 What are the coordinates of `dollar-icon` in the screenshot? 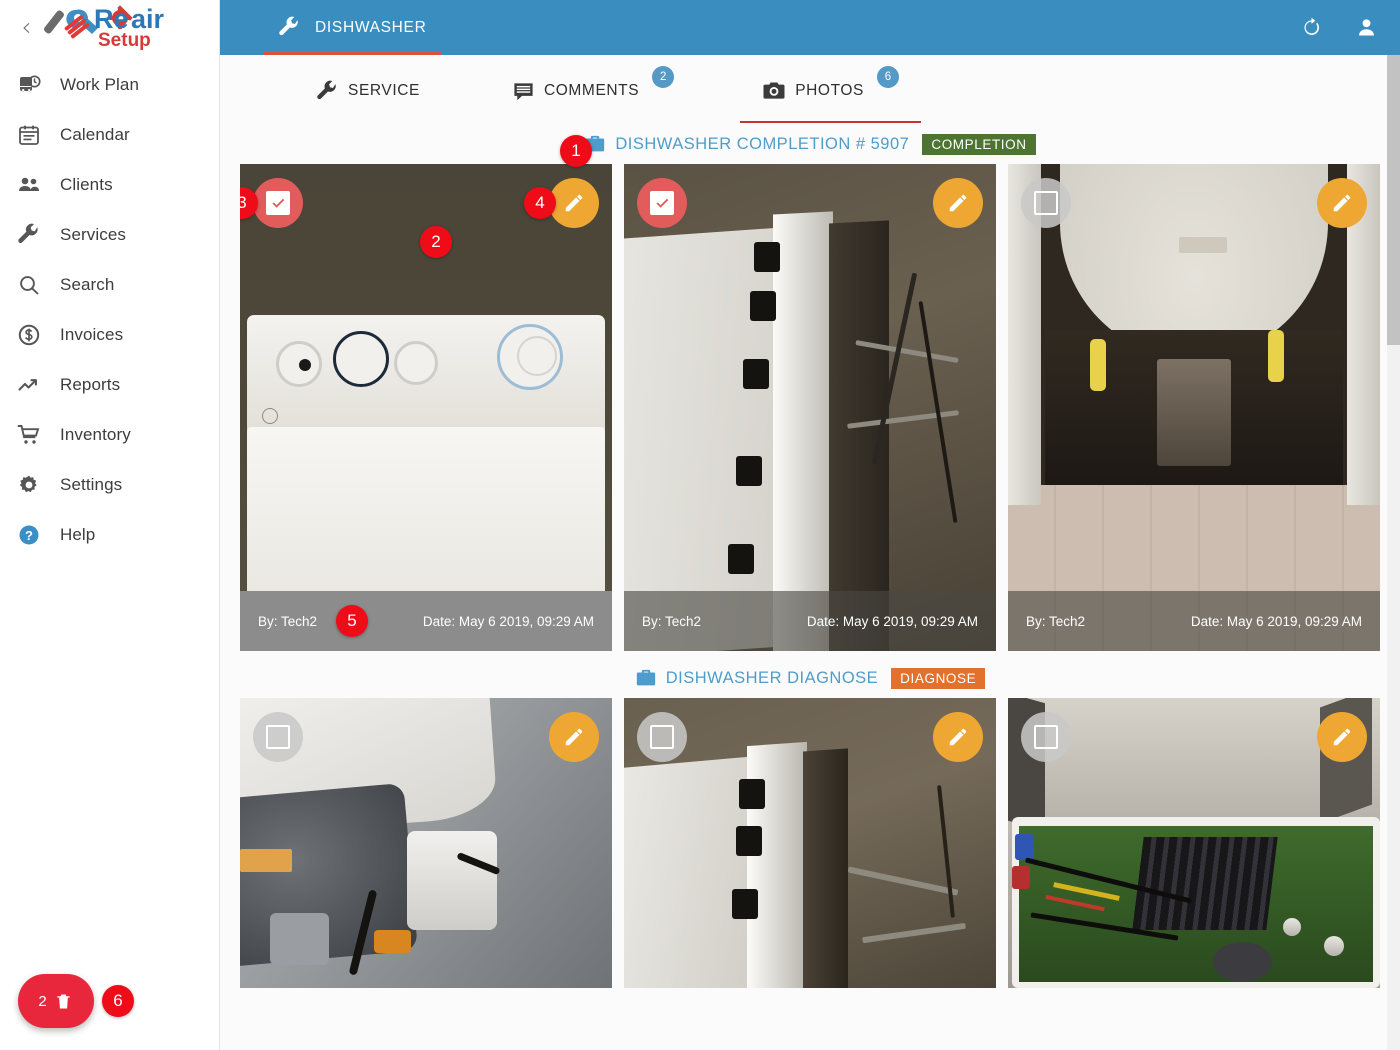 It's located at (29, 335).